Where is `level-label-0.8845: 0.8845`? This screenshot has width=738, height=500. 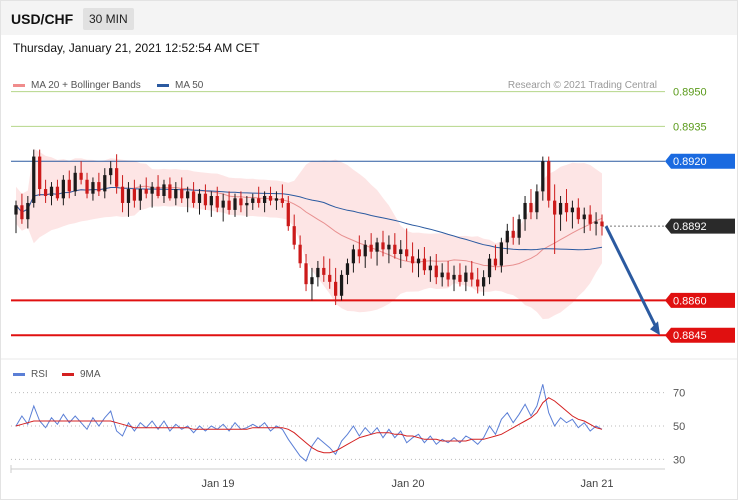 level-label-0.8845: 0.8845 is located at coordinates (690, 336).